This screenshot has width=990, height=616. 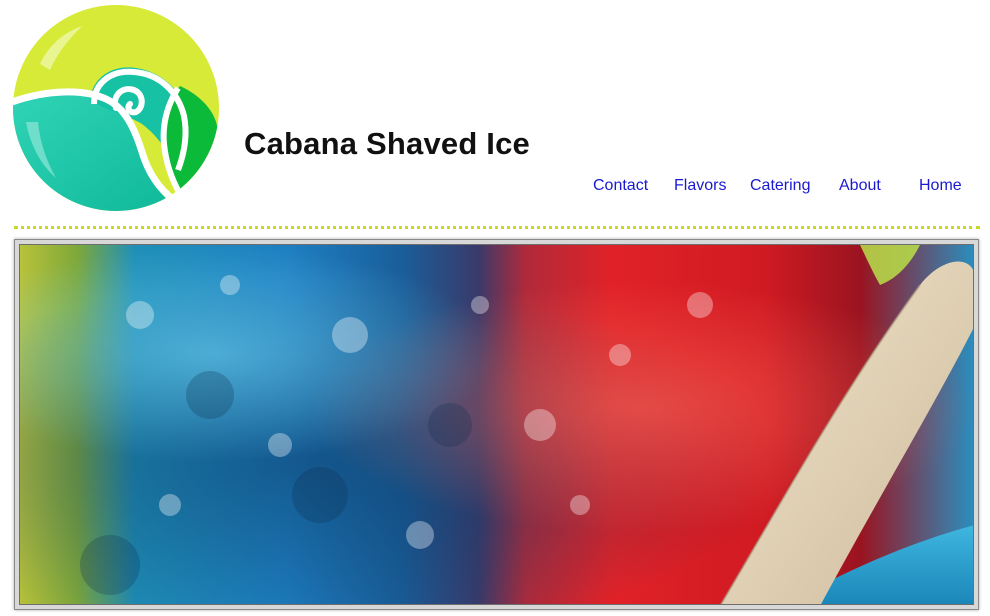 What do you see at coordinates (780, 186) in the screenshot?
I see `nav-link-catering: Catering` at bounding box center [780, 186].